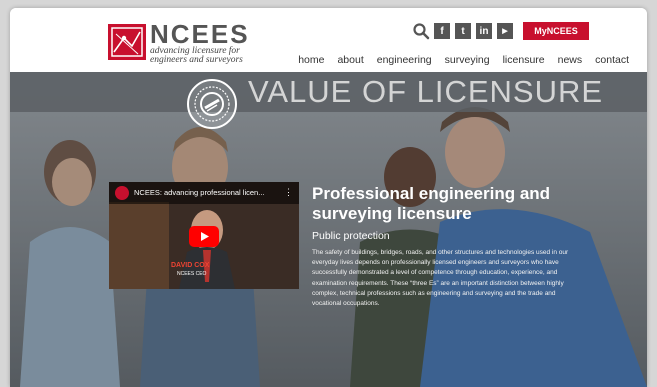 The width and height of the screenshot is (657, 387). Describe the element at coordinates (467, 60) in the screenshot. I see `nav-surveying: surveying` at that location.